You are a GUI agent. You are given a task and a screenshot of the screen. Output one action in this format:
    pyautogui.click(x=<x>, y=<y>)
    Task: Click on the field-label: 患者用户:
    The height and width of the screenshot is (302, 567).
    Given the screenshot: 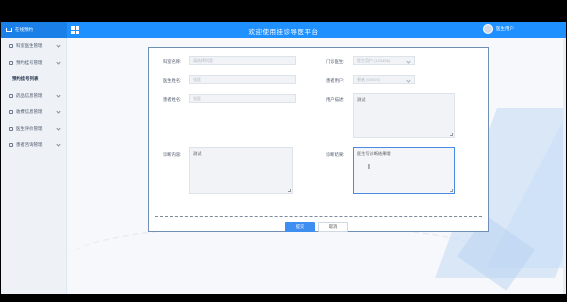 What is the action you would take?
    pyautogui.click(x=335, y=80)
    